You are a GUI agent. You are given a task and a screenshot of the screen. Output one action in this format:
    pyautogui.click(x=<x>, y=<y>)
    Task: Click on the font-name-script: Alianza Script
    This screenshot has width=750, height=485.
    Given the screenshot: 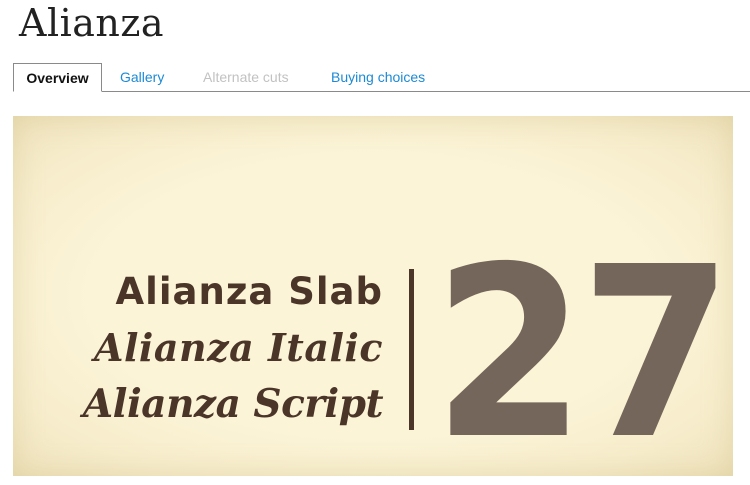 What is the action you would take?
    pyautogui.click(x=233, y=404)
    